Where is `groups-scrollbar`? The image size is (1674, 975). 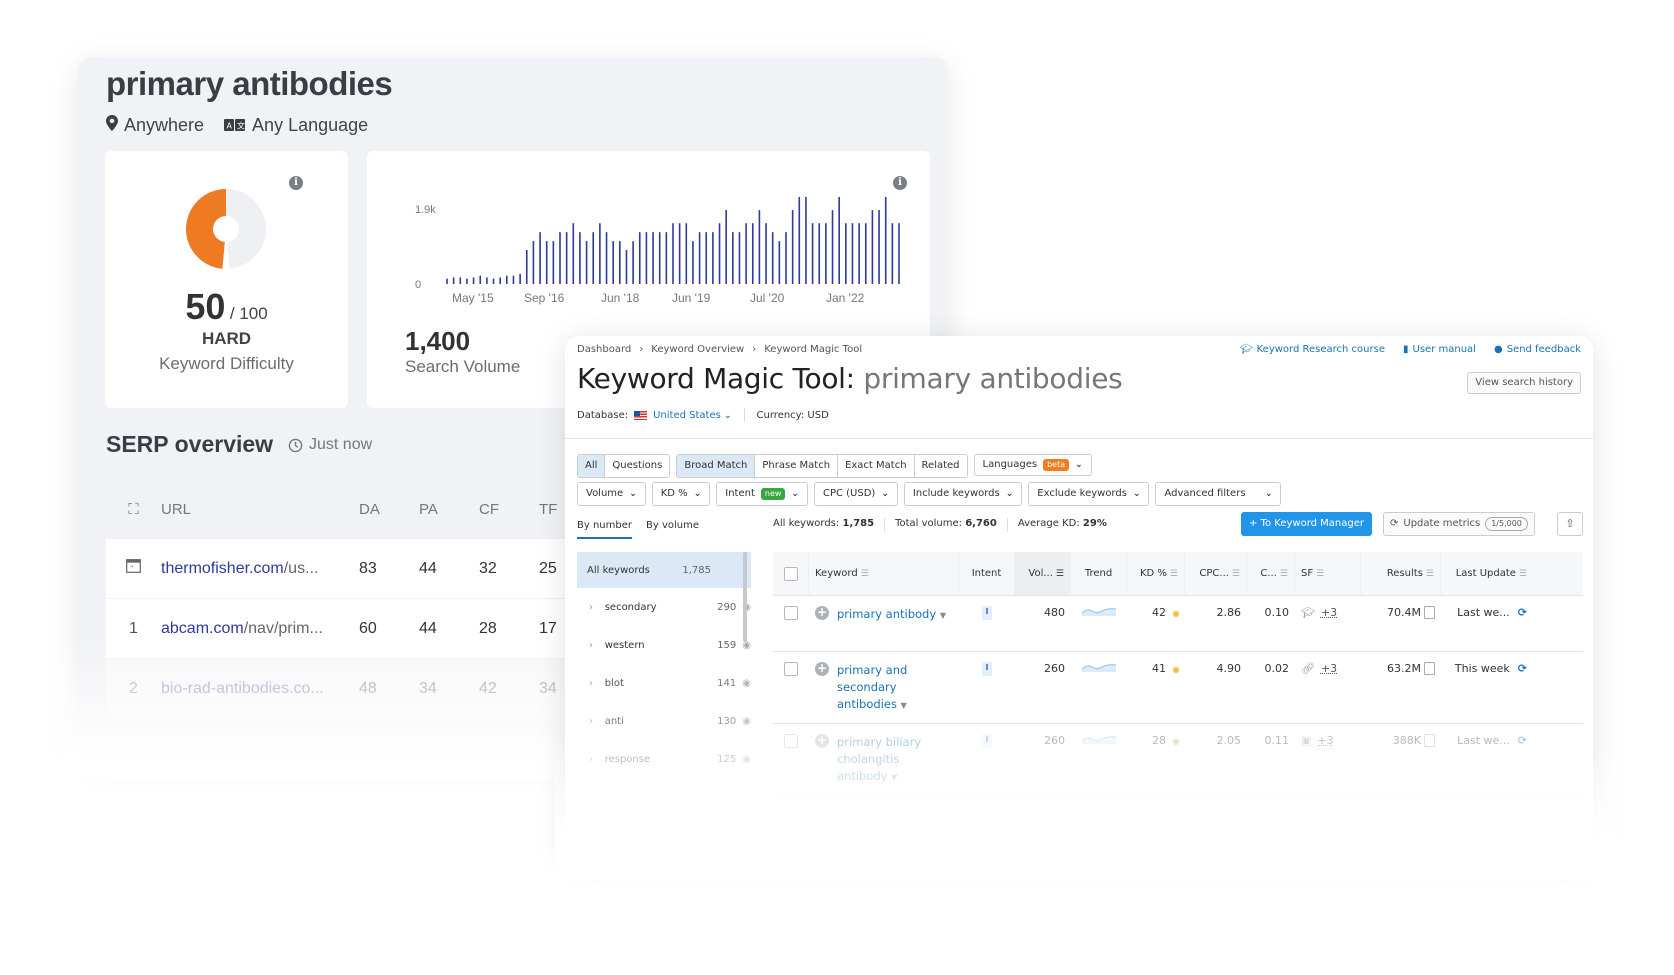
groups-scrollbar is located at coordinates (745, 597).